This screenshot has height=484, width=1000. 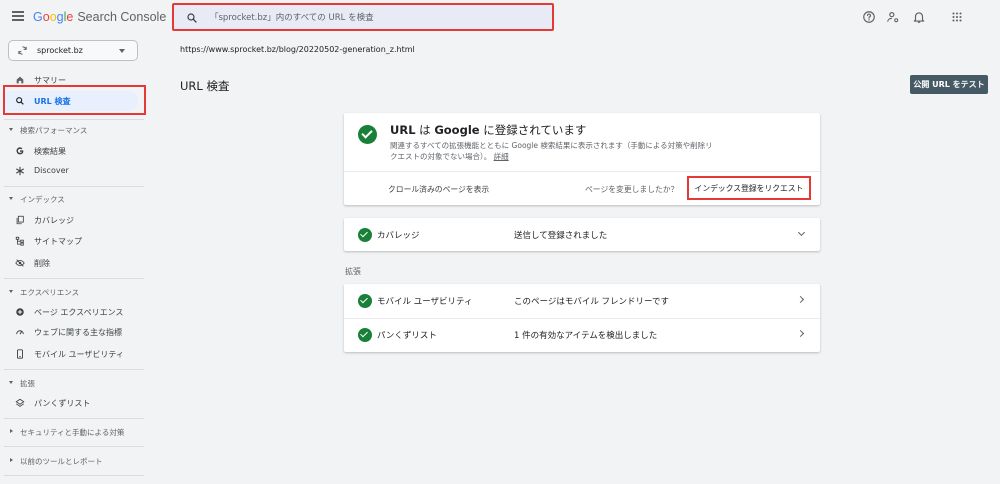 What do you see at coordinates (20, 220) in the screenshot?
I see `copy-pages-icon` at bounding box center [20, 220].